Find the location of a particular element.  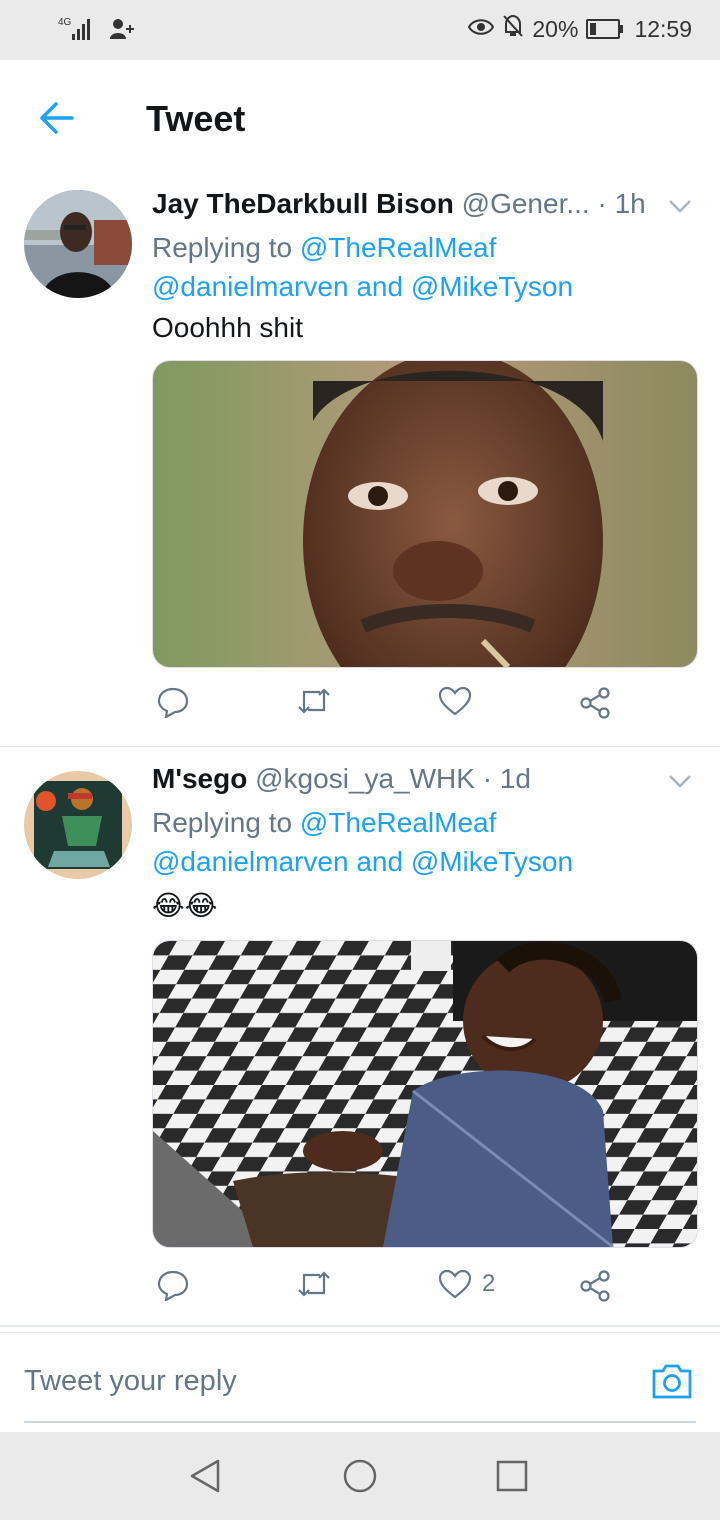

svg-text: 4G is located at coordinates (65, 22).